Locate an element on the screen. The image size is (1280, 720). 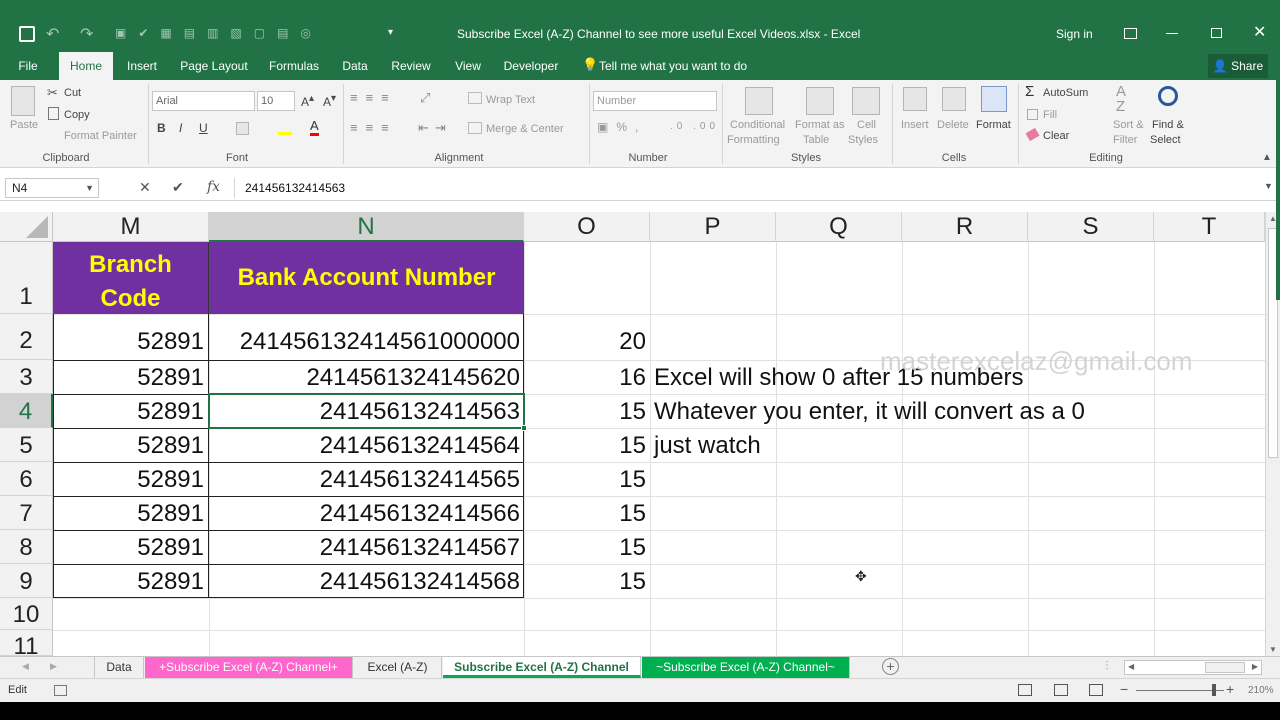
page-layout-view-icon is located at coordinates (1061, 690).